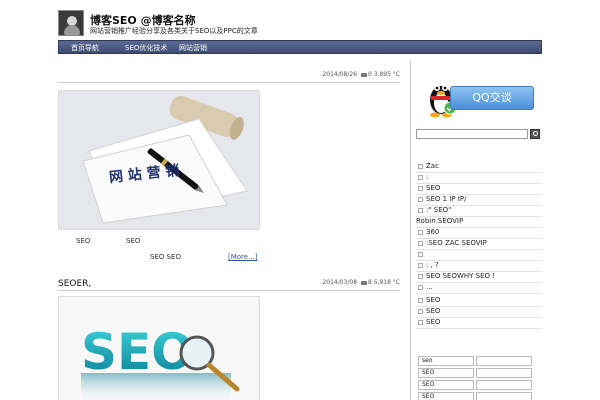 The image size is (600, 400). What do you see at coordinates (146, 48) in the screenshot?
I see `nav-item-seo: SEO优化技术` at bounding box center [146, 48].